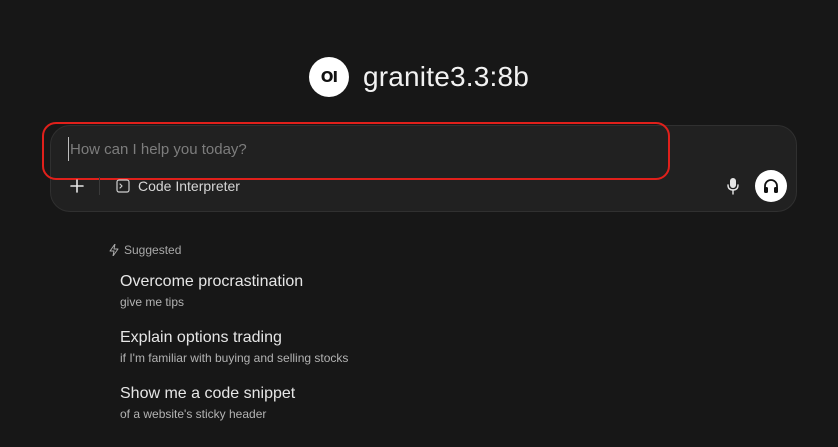 The height and width of the screenshot is (447, 838). Describe the element at coordinates (99, 186) in the screenshot. I see `toolbar-divider` at that location.